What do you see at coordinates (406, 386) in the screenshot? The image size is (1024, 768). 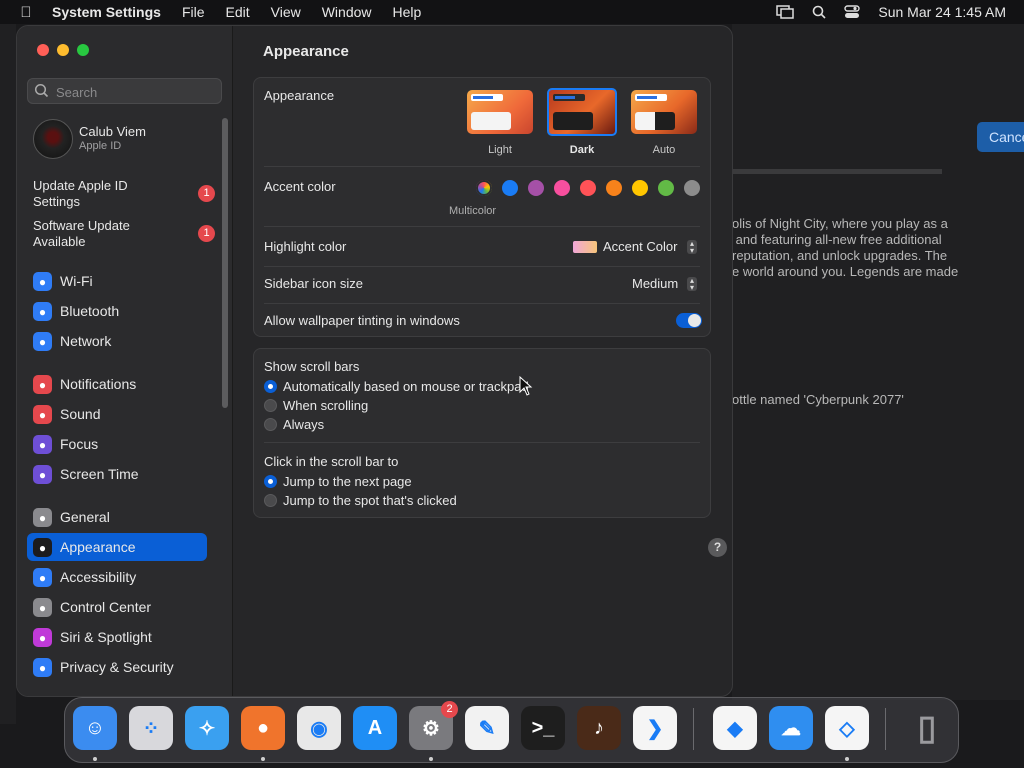 I see `scroll-bars-auto-label: Automatically based on mouse or trackpad` at bounding box center [406, 386].